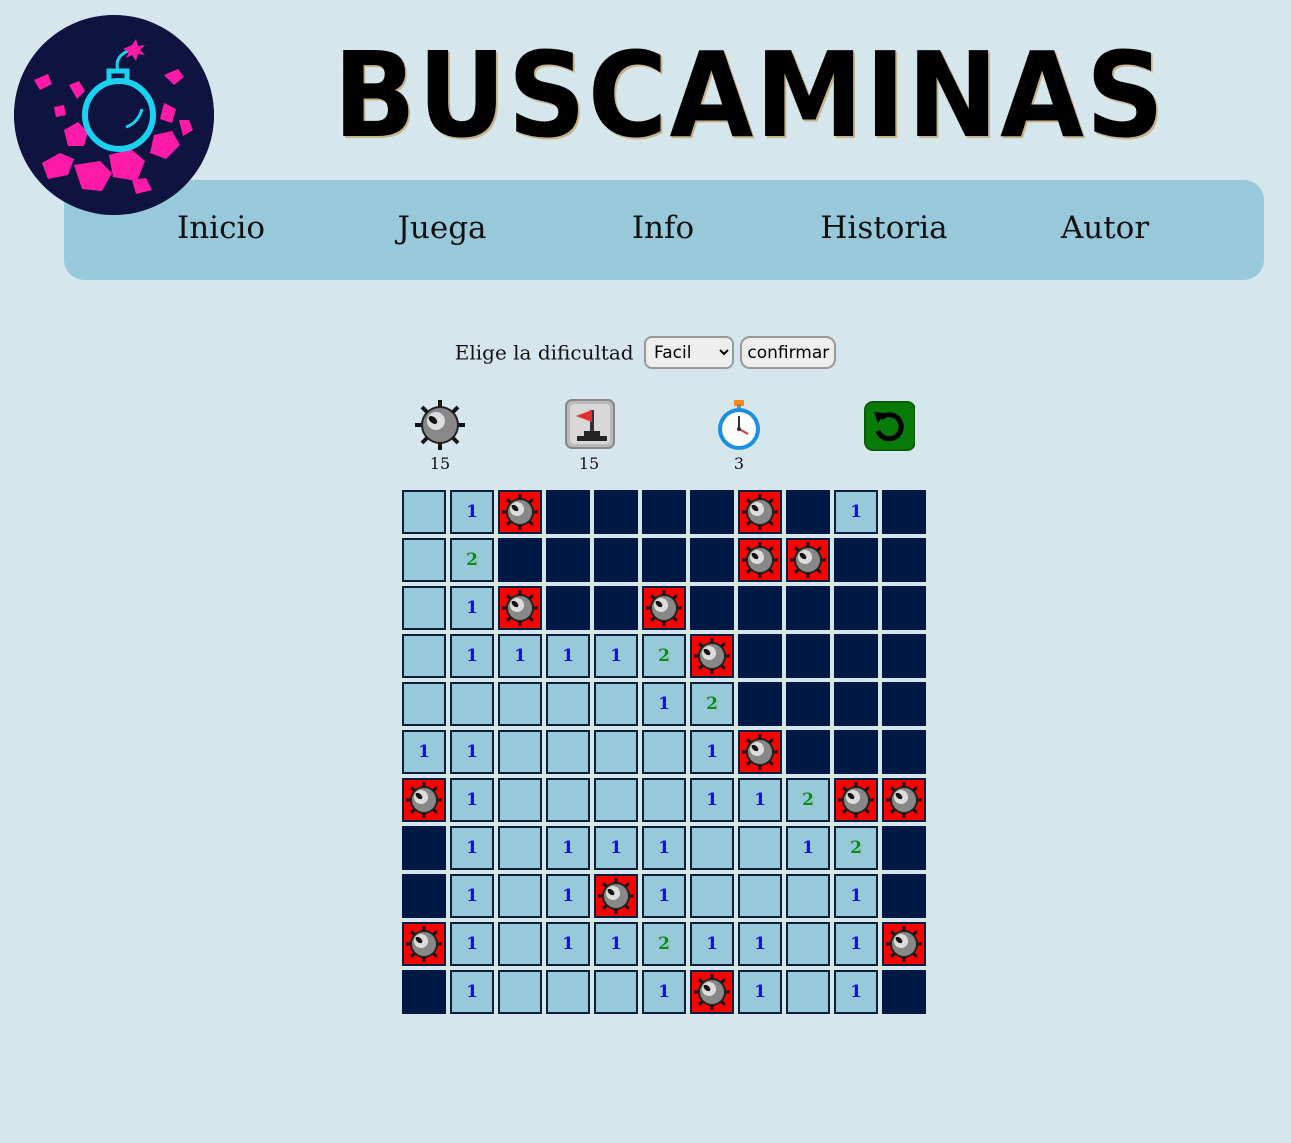 Image resolution: width=1291 pixels, height=1143 pixels. What do you see at coordinates (1105, 230) in the screenshot?
I see `nav-item-autor: Autor` at bounding box center [1105, 230].